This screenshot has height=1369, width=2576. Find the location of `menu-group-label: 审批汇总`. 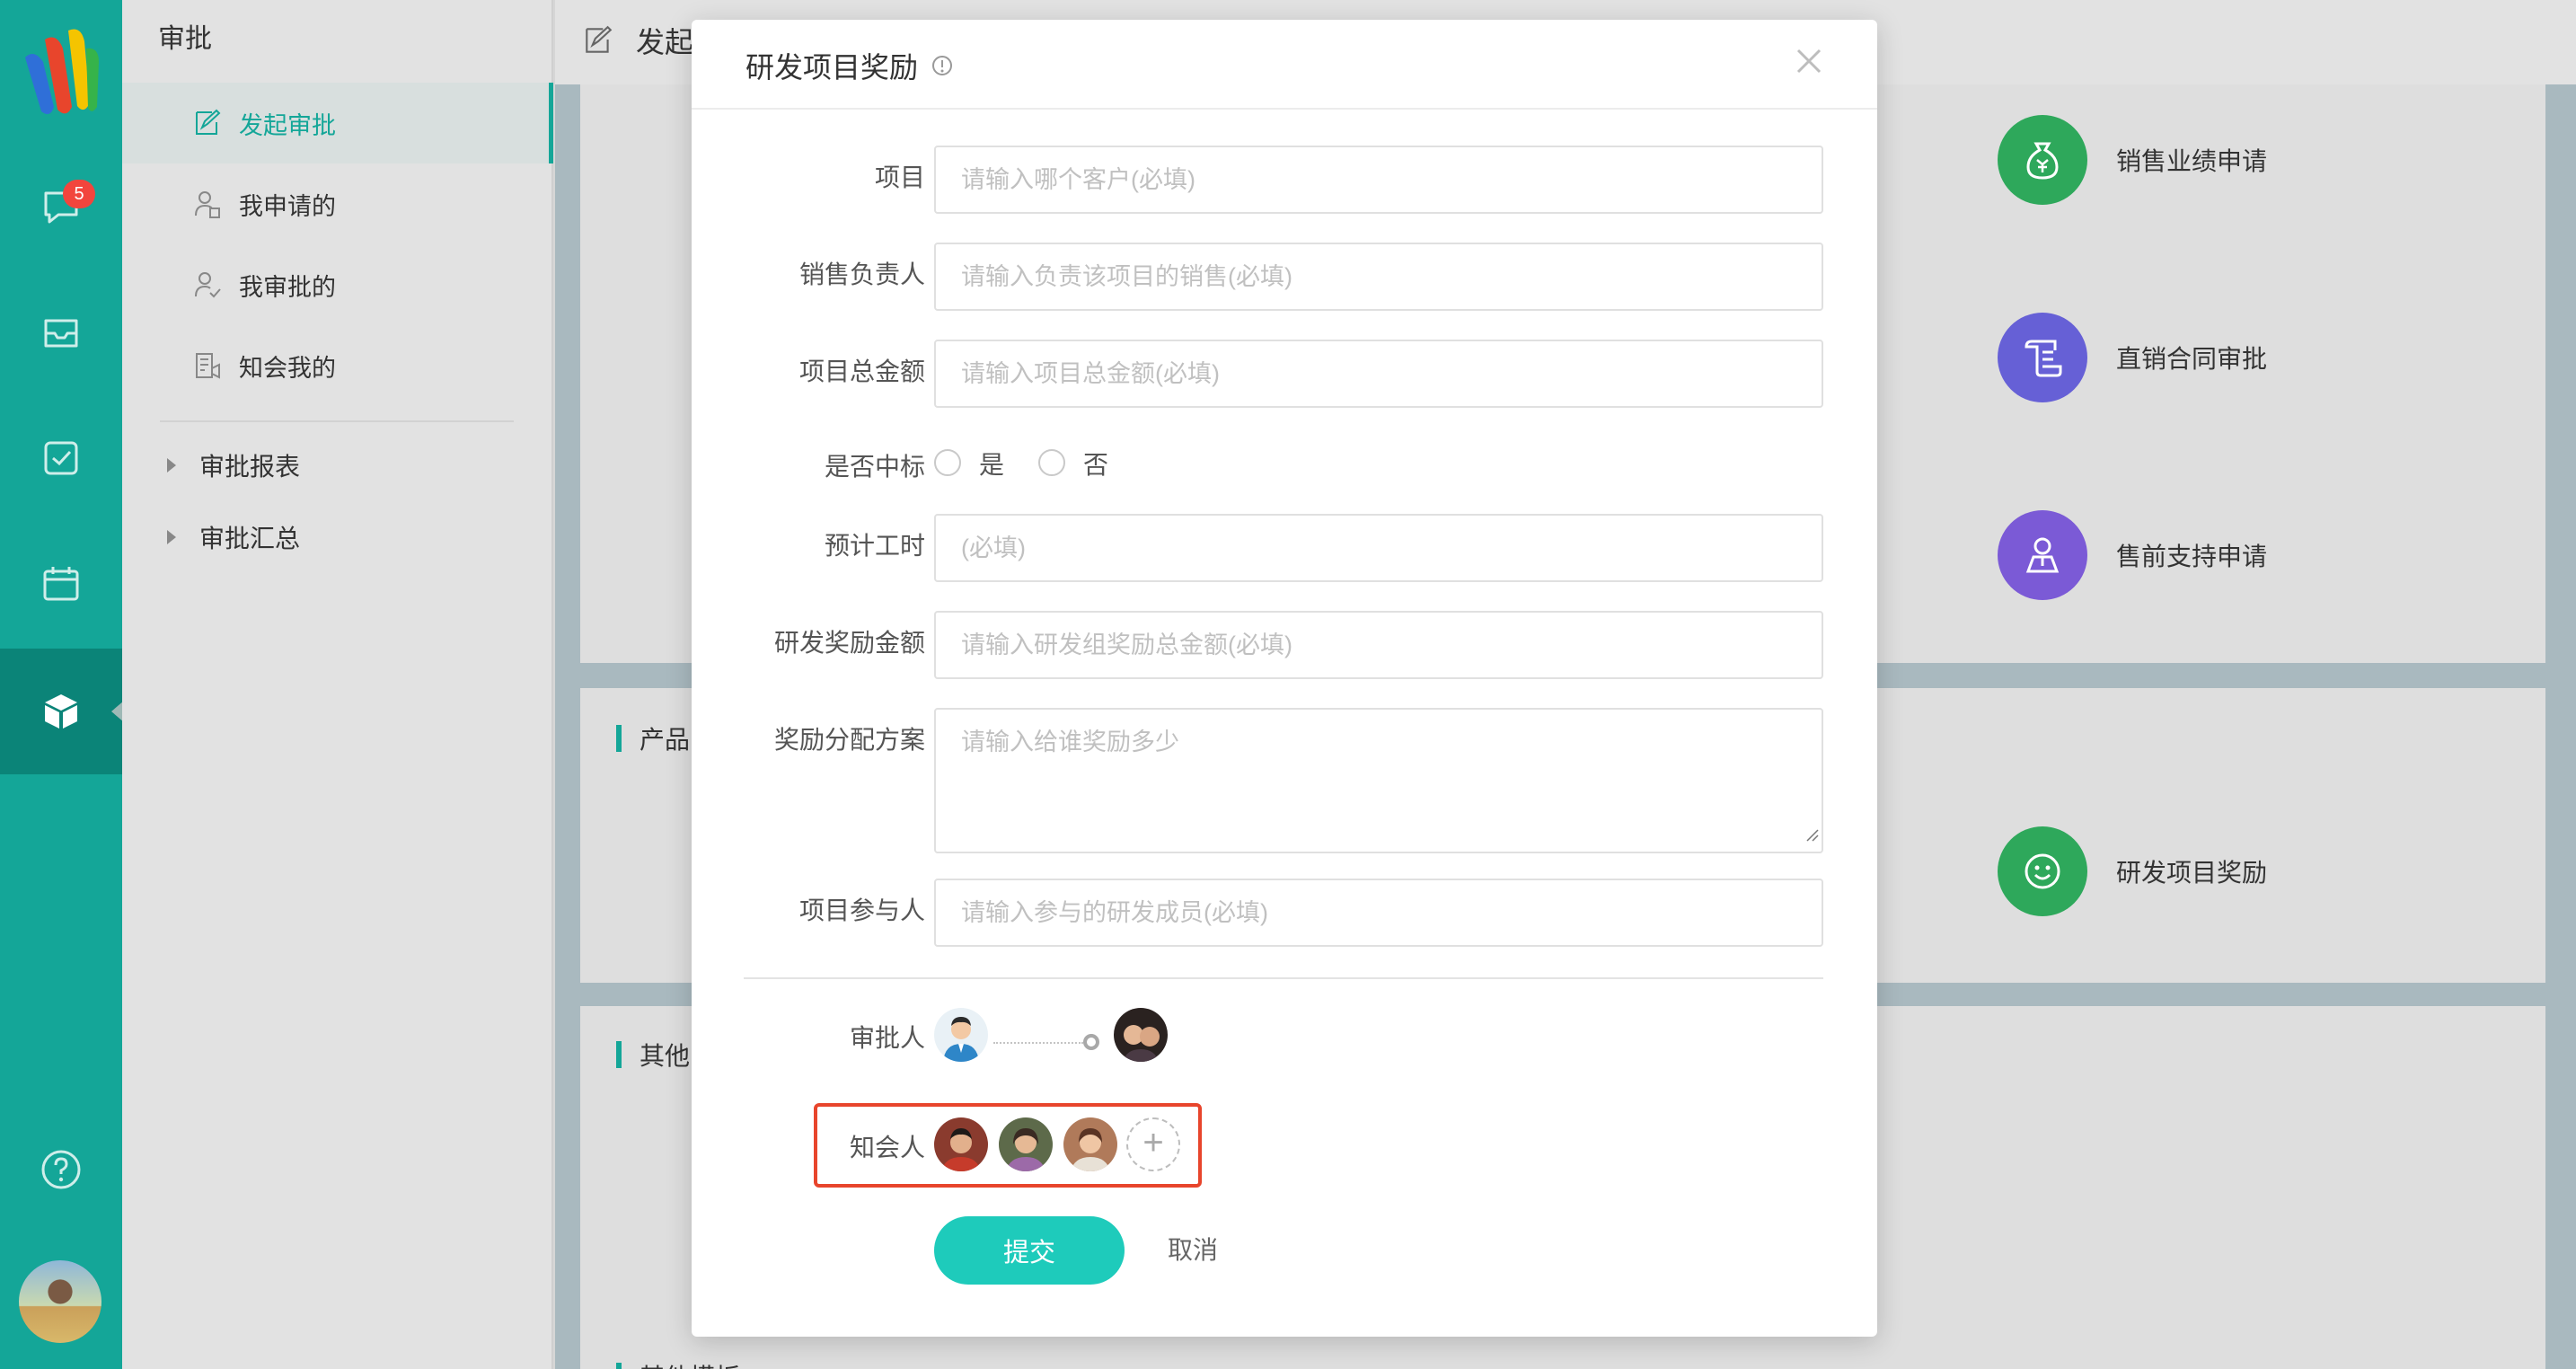

menu-group-label: 审批汇总 is located at coordinates (250, 539).